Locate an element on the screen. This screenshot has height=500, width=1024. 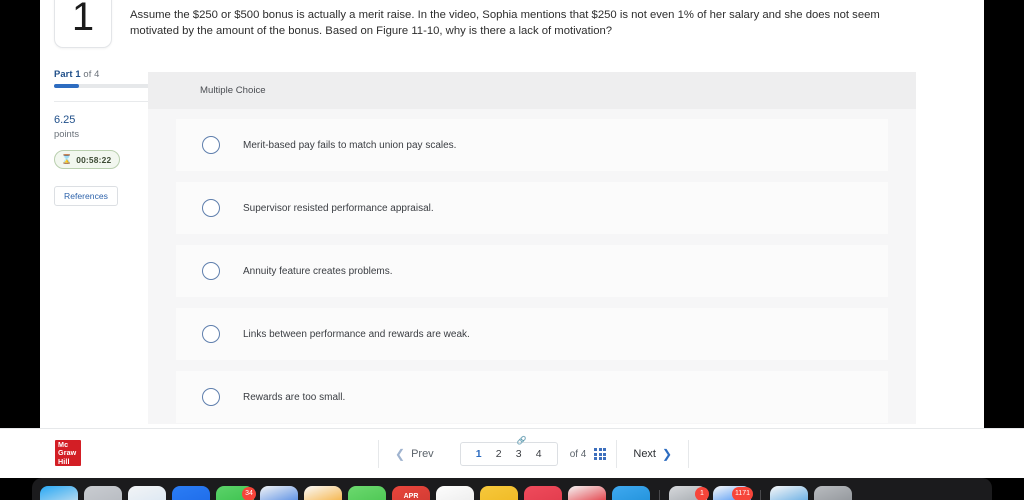
dock-item-launchpad is located at coordinates (103, 493).